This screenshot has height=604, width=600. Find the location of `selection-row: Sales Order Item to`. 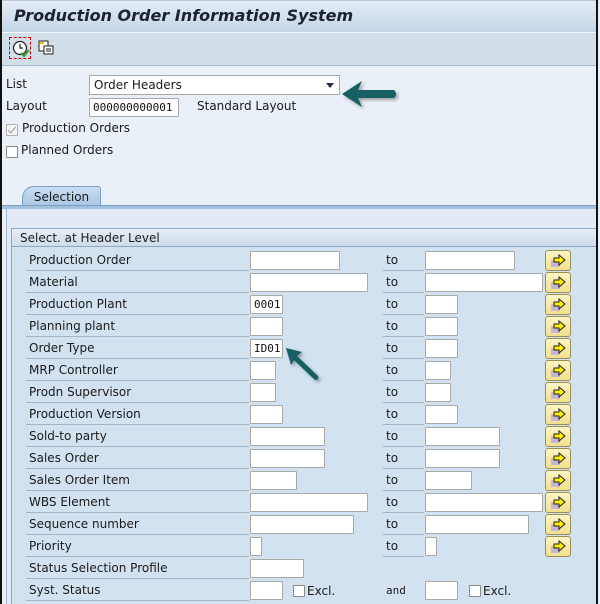

selection-row: Sales Order Item to is located at coordinates (301, 481).